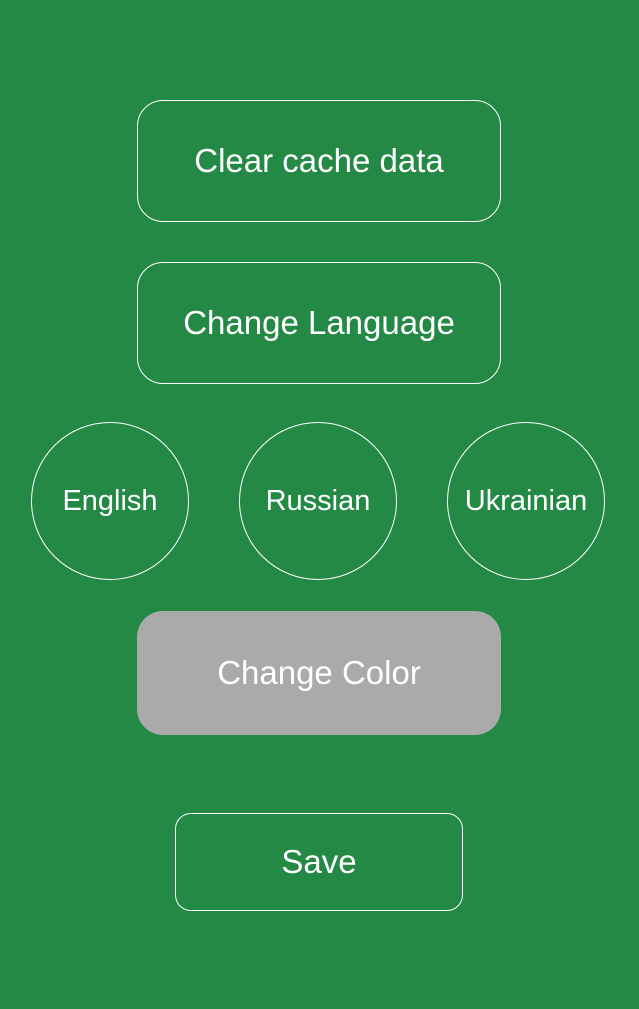  I want to click on save-button: Save, so click(319, 862).